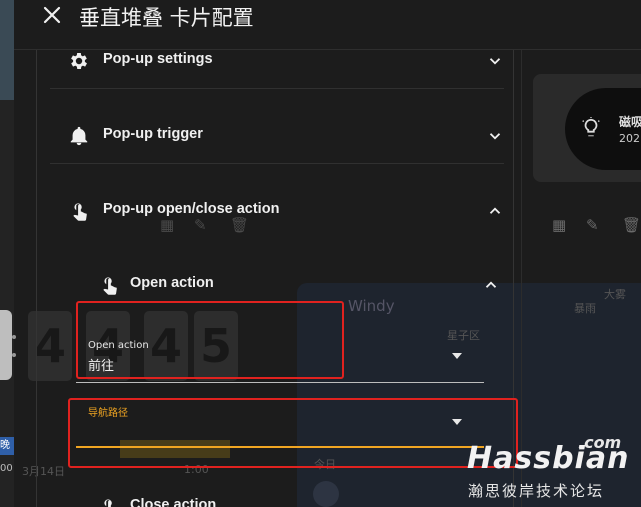  I want to click on grid-icon: ▦, so click(559, 225).